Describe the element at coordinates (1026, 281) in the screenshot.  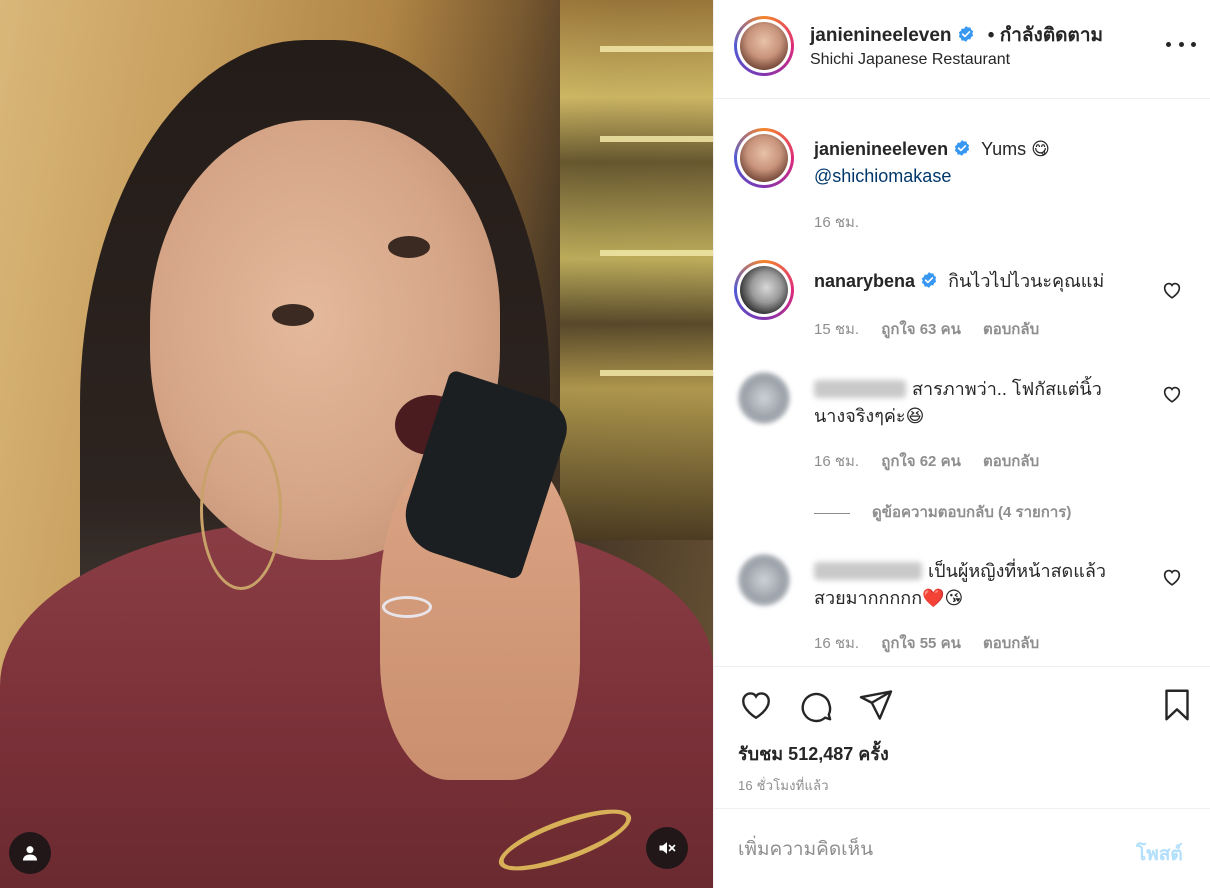
I see `comment-body: กินไวไปไวนะคุณแม่` at that location.